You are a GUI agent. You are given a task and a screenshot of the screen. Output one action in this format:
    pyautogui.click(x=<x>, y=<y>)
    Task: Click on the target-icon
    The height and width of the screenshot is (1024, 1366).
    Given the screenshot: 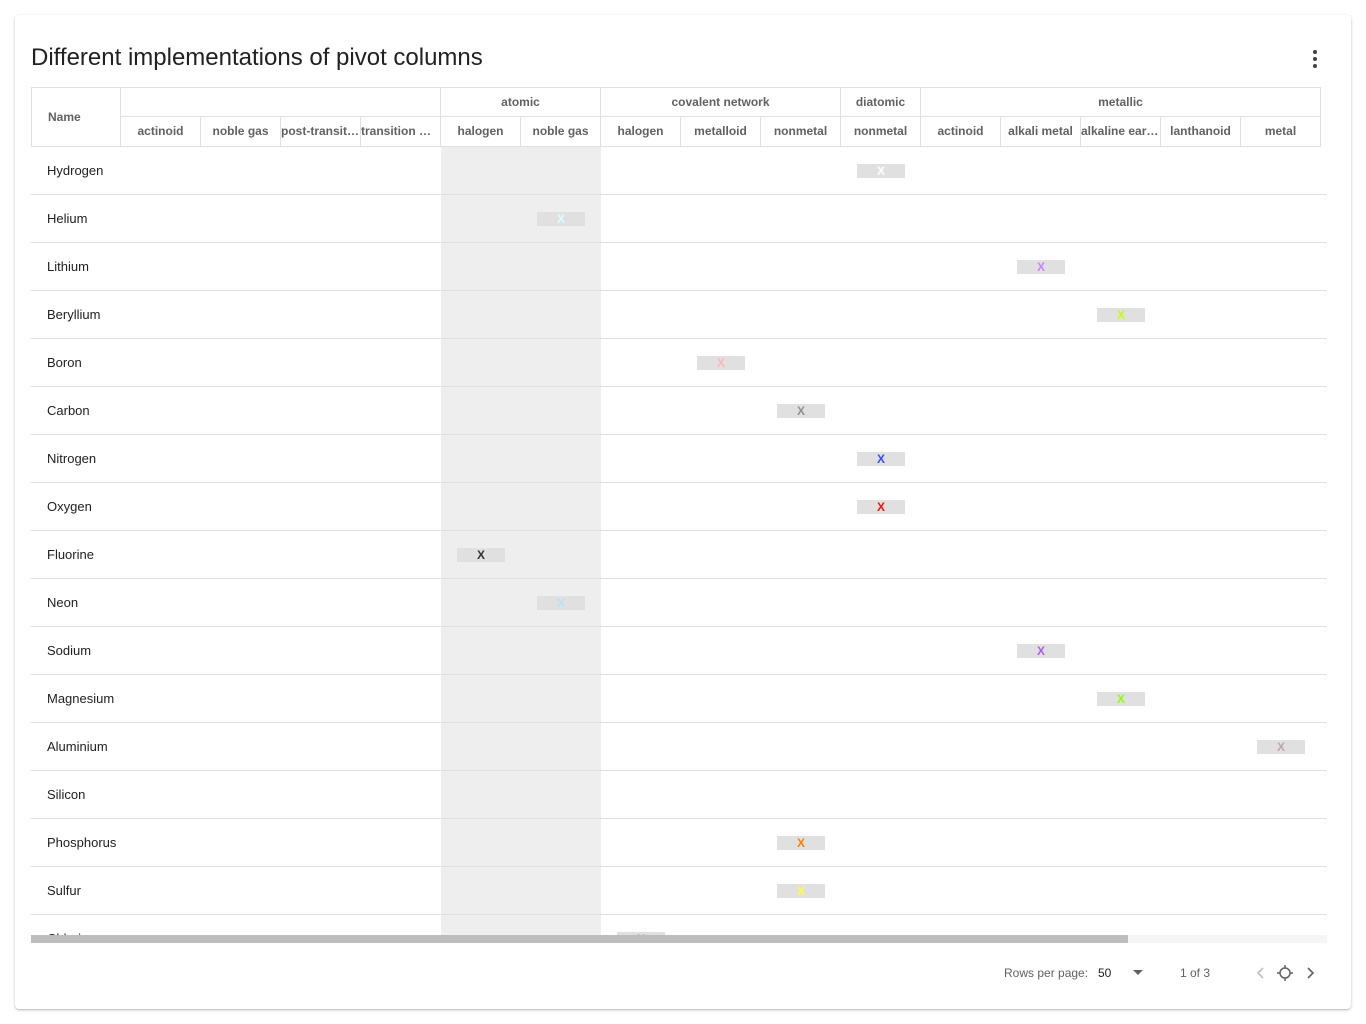 What is the action you would take?
    pyautogui.click(x=1285, y=973)
    